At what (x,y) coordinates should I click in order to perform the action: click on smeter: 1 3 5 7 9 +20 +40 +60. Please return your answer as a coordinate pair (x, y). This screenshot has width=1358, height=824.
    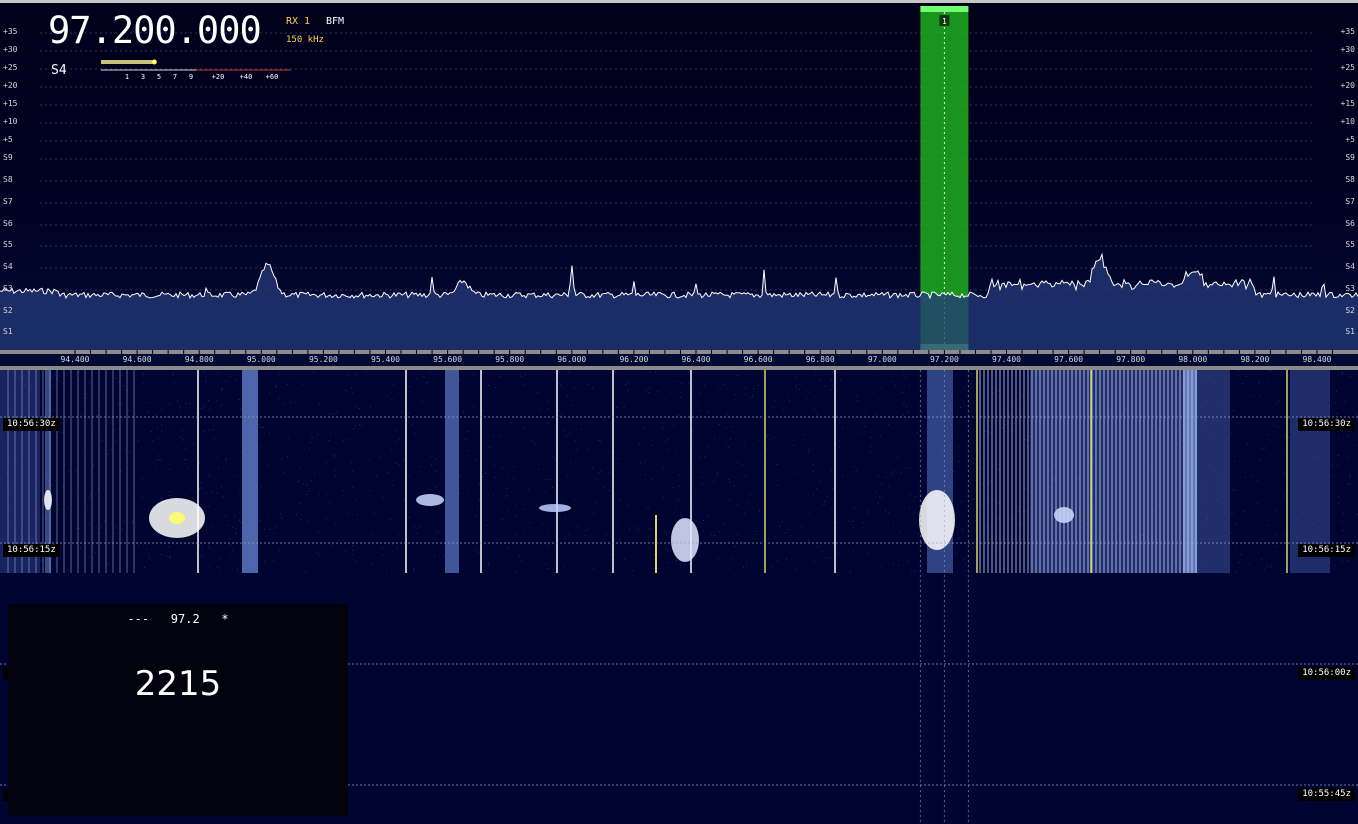
    Looking at the image, I should click on (196, 71).